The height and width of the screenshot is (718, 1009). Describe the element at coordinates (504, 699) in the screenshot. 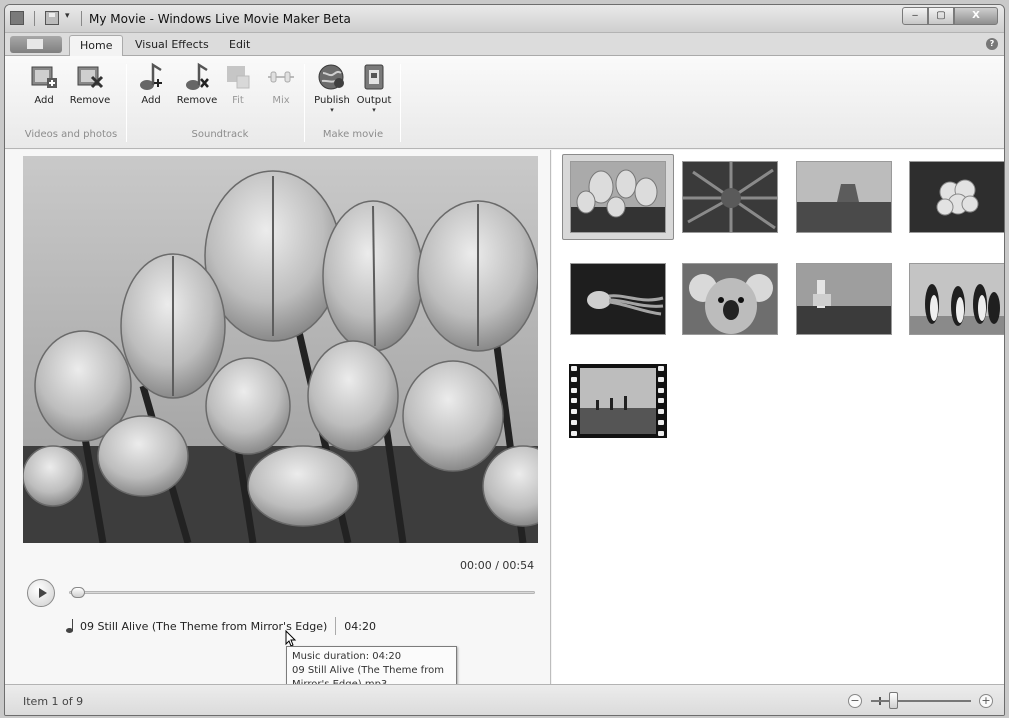

I see `status-bar: Item 1 of 9 − +` at that location.